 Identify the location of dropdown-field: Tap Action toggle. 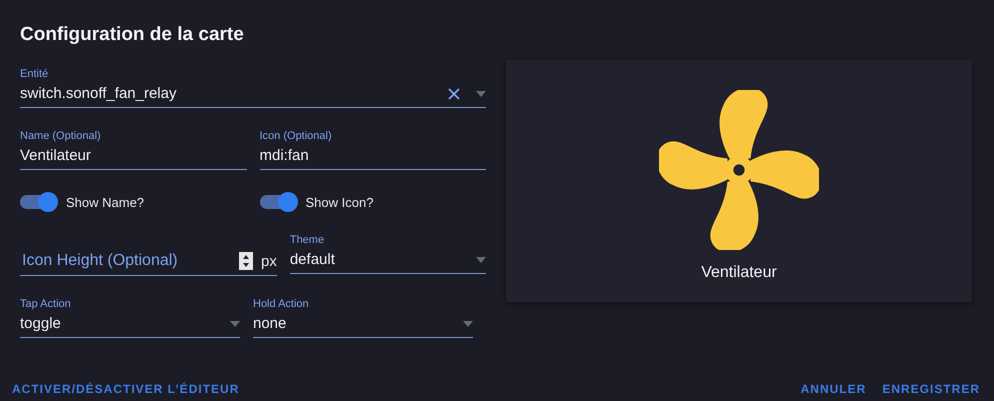
(130, 318).